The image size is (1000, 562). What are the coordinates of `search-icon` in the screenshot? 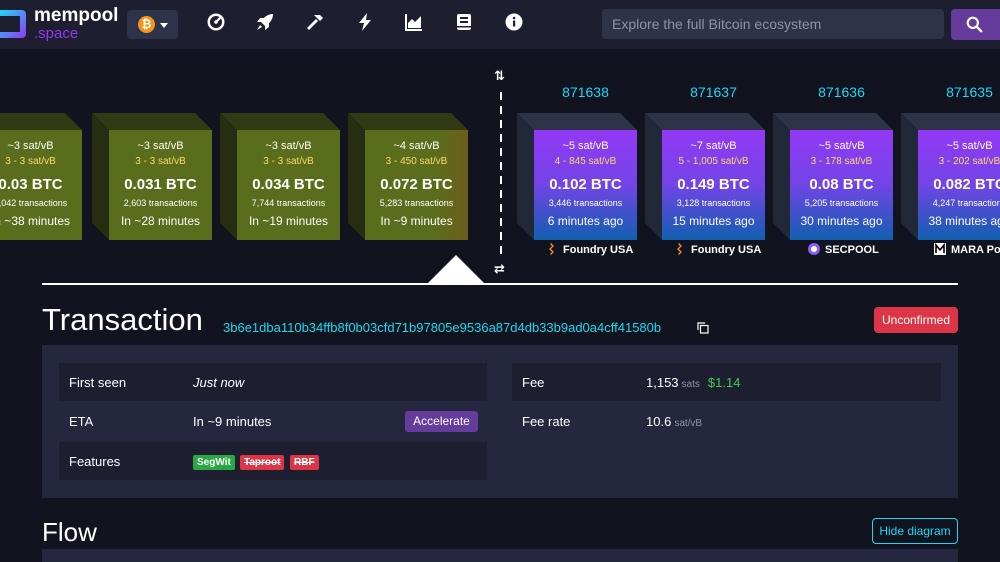 It's located at (974, 24).